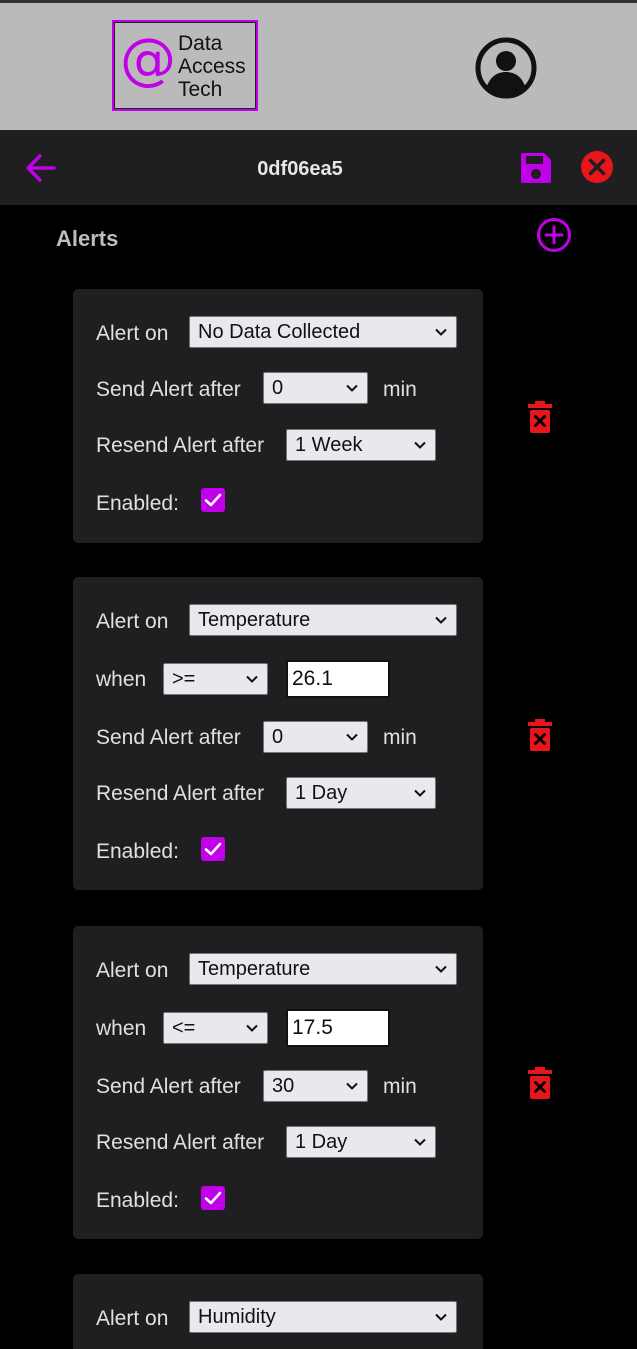  What do you see at coordinates (329, 445) in the screenshot?
I see `resend-after-value: 1 Week` at bounding box center [329, 445].